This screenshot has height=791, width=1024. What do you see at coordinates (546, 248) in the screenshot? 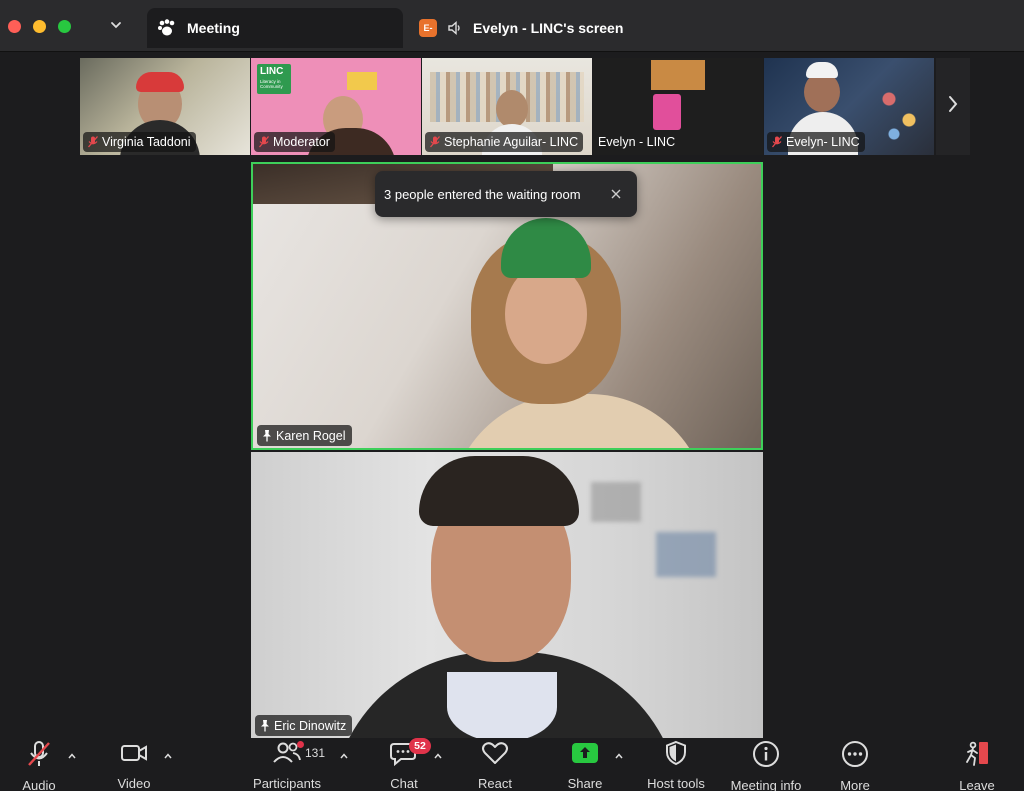
I see `speaker-hat` at bounding box center [546, 248].